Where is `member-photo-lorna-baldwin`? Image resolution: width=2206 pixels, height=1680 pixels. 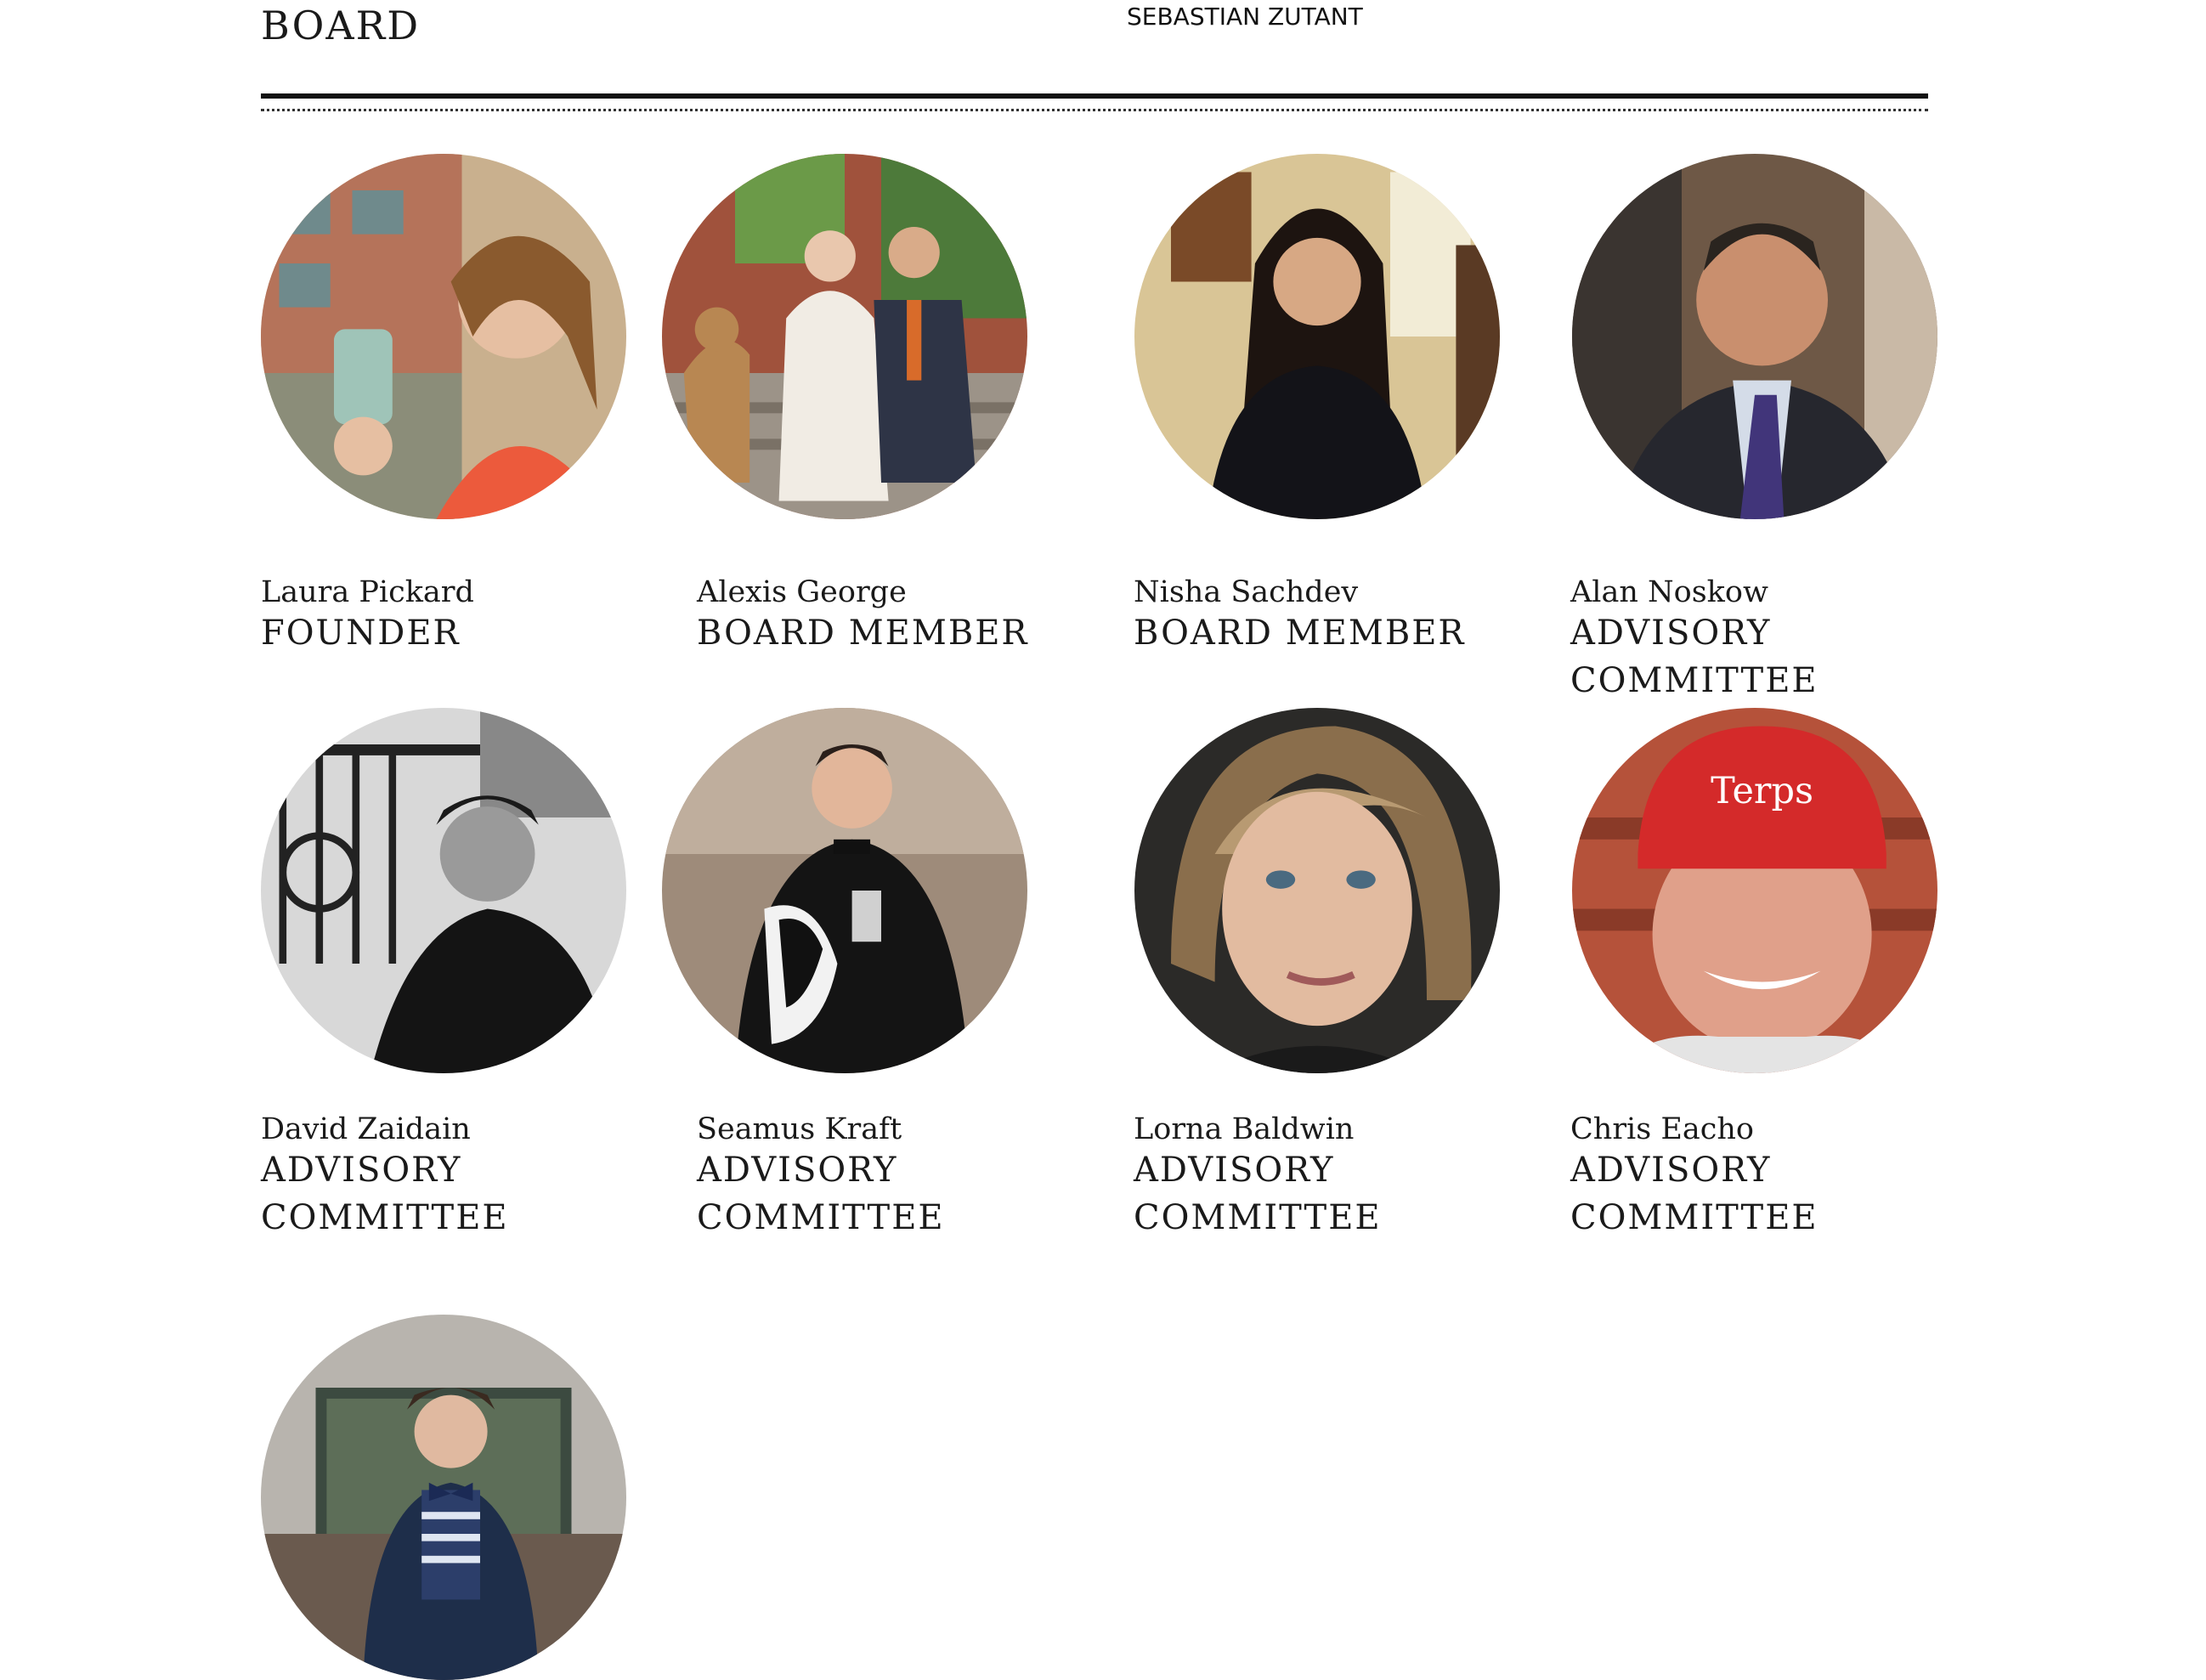
member-photo-lorna-baldwin is located at coordinates (1317, 891).